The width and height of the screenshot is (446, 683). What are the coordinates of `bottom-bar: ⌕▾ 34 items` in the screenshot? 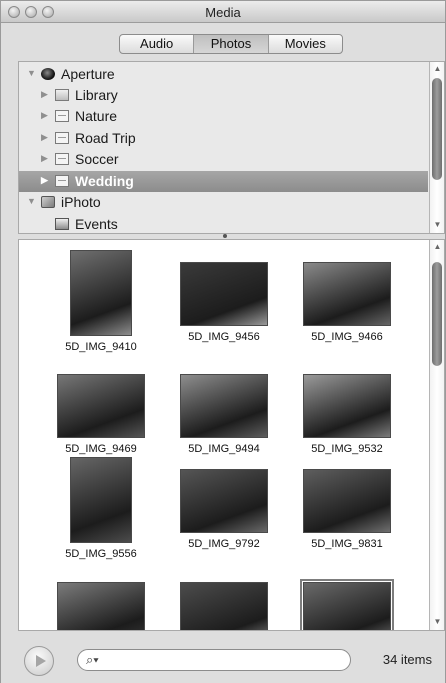 It's located at (223, 657).